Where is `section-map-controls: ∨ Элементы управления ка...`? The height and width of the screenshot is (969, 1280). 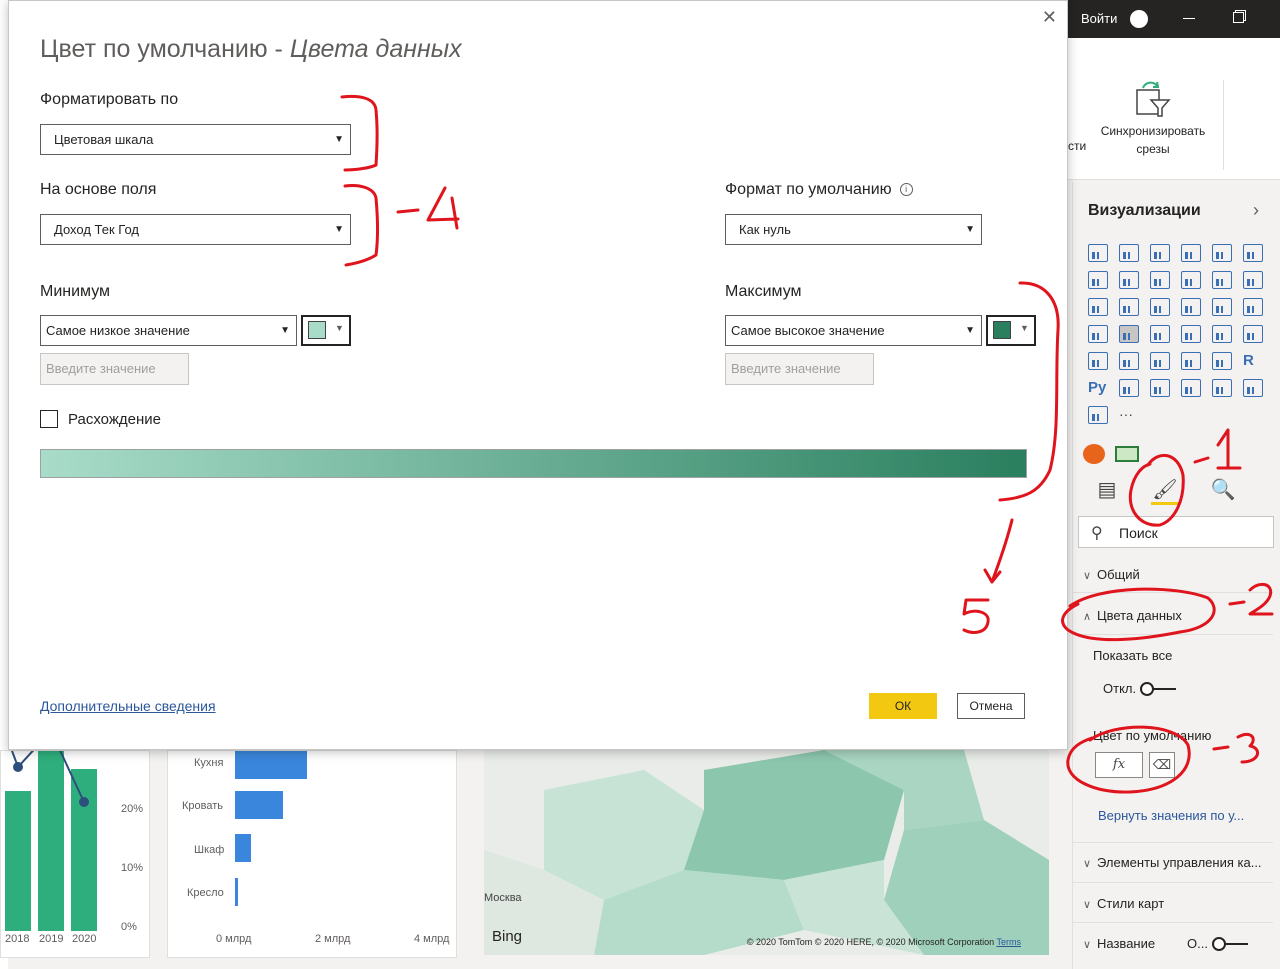
section-map-controls: ∨ Элементы управления ка... is located at coordinates (1172, 862).